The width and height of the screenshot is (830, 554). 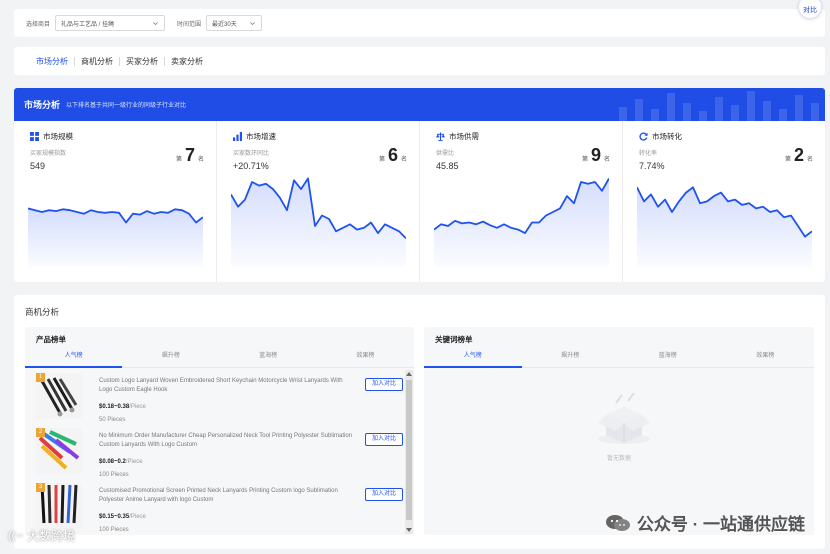 I want to click on scroll-up-icon, so click(x=409, y=374).